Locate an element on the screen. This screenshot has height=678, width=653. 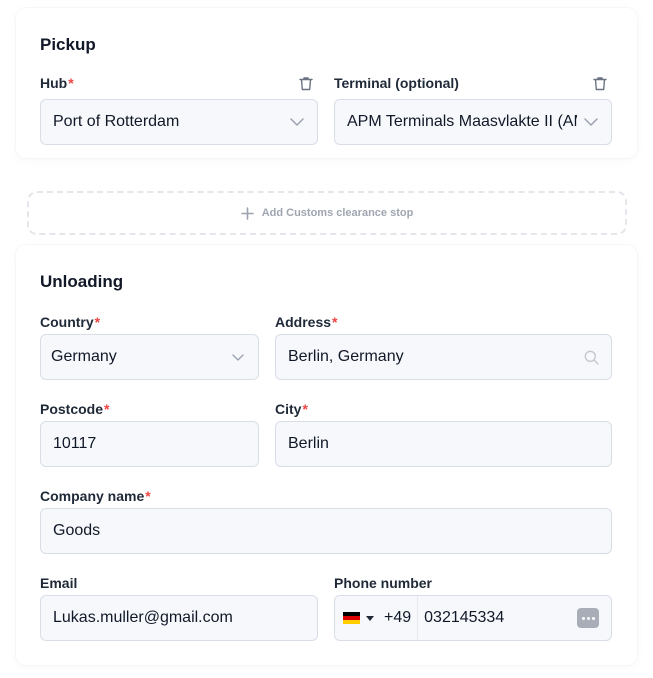
phone-divider is located at coordinates (418, 618).